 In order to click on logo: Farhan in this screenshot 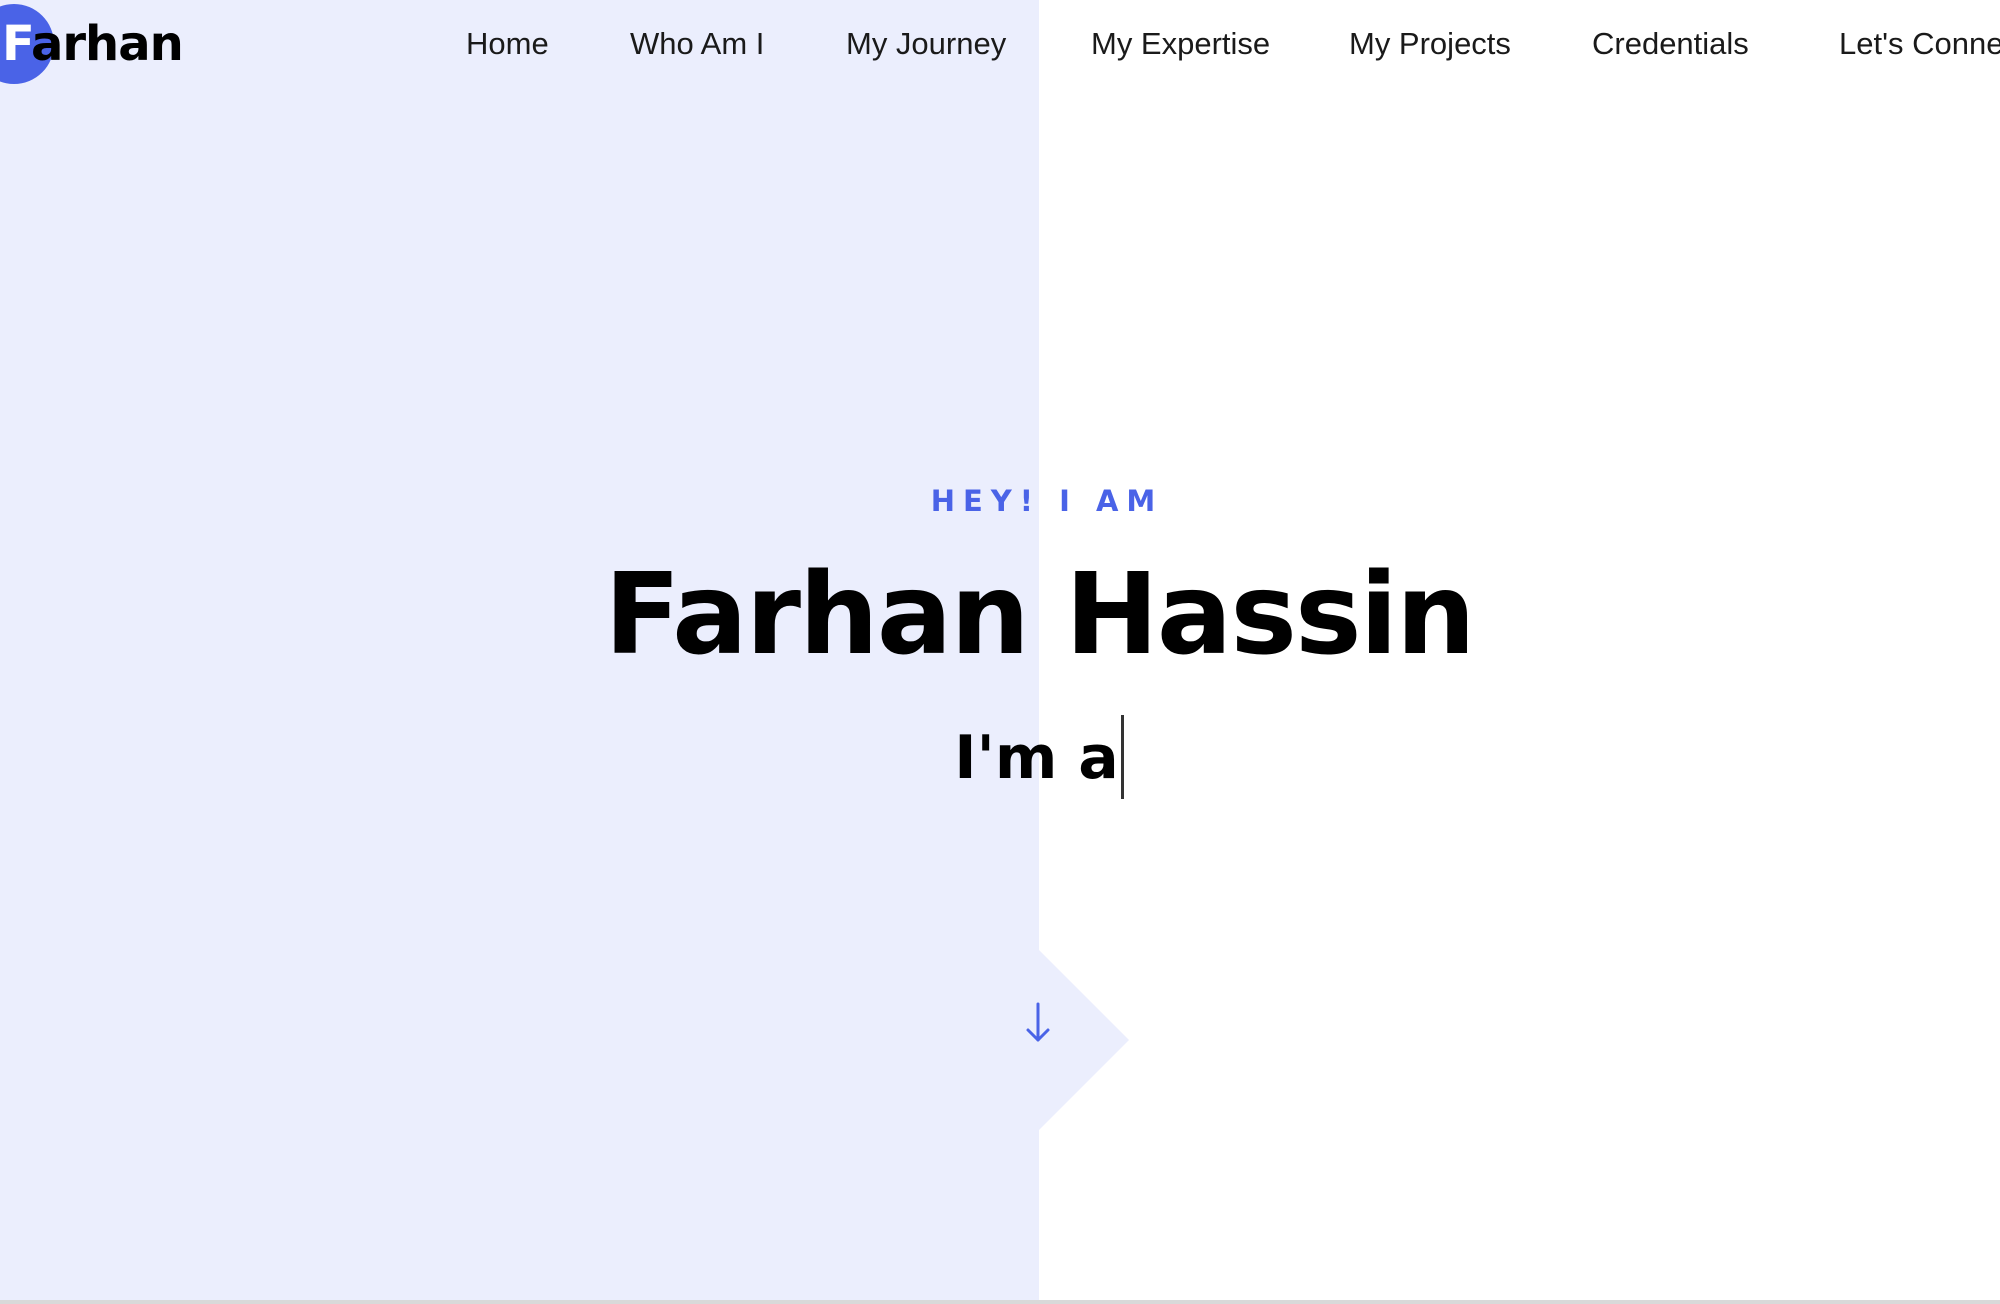, I will do `click(92, 44)`.